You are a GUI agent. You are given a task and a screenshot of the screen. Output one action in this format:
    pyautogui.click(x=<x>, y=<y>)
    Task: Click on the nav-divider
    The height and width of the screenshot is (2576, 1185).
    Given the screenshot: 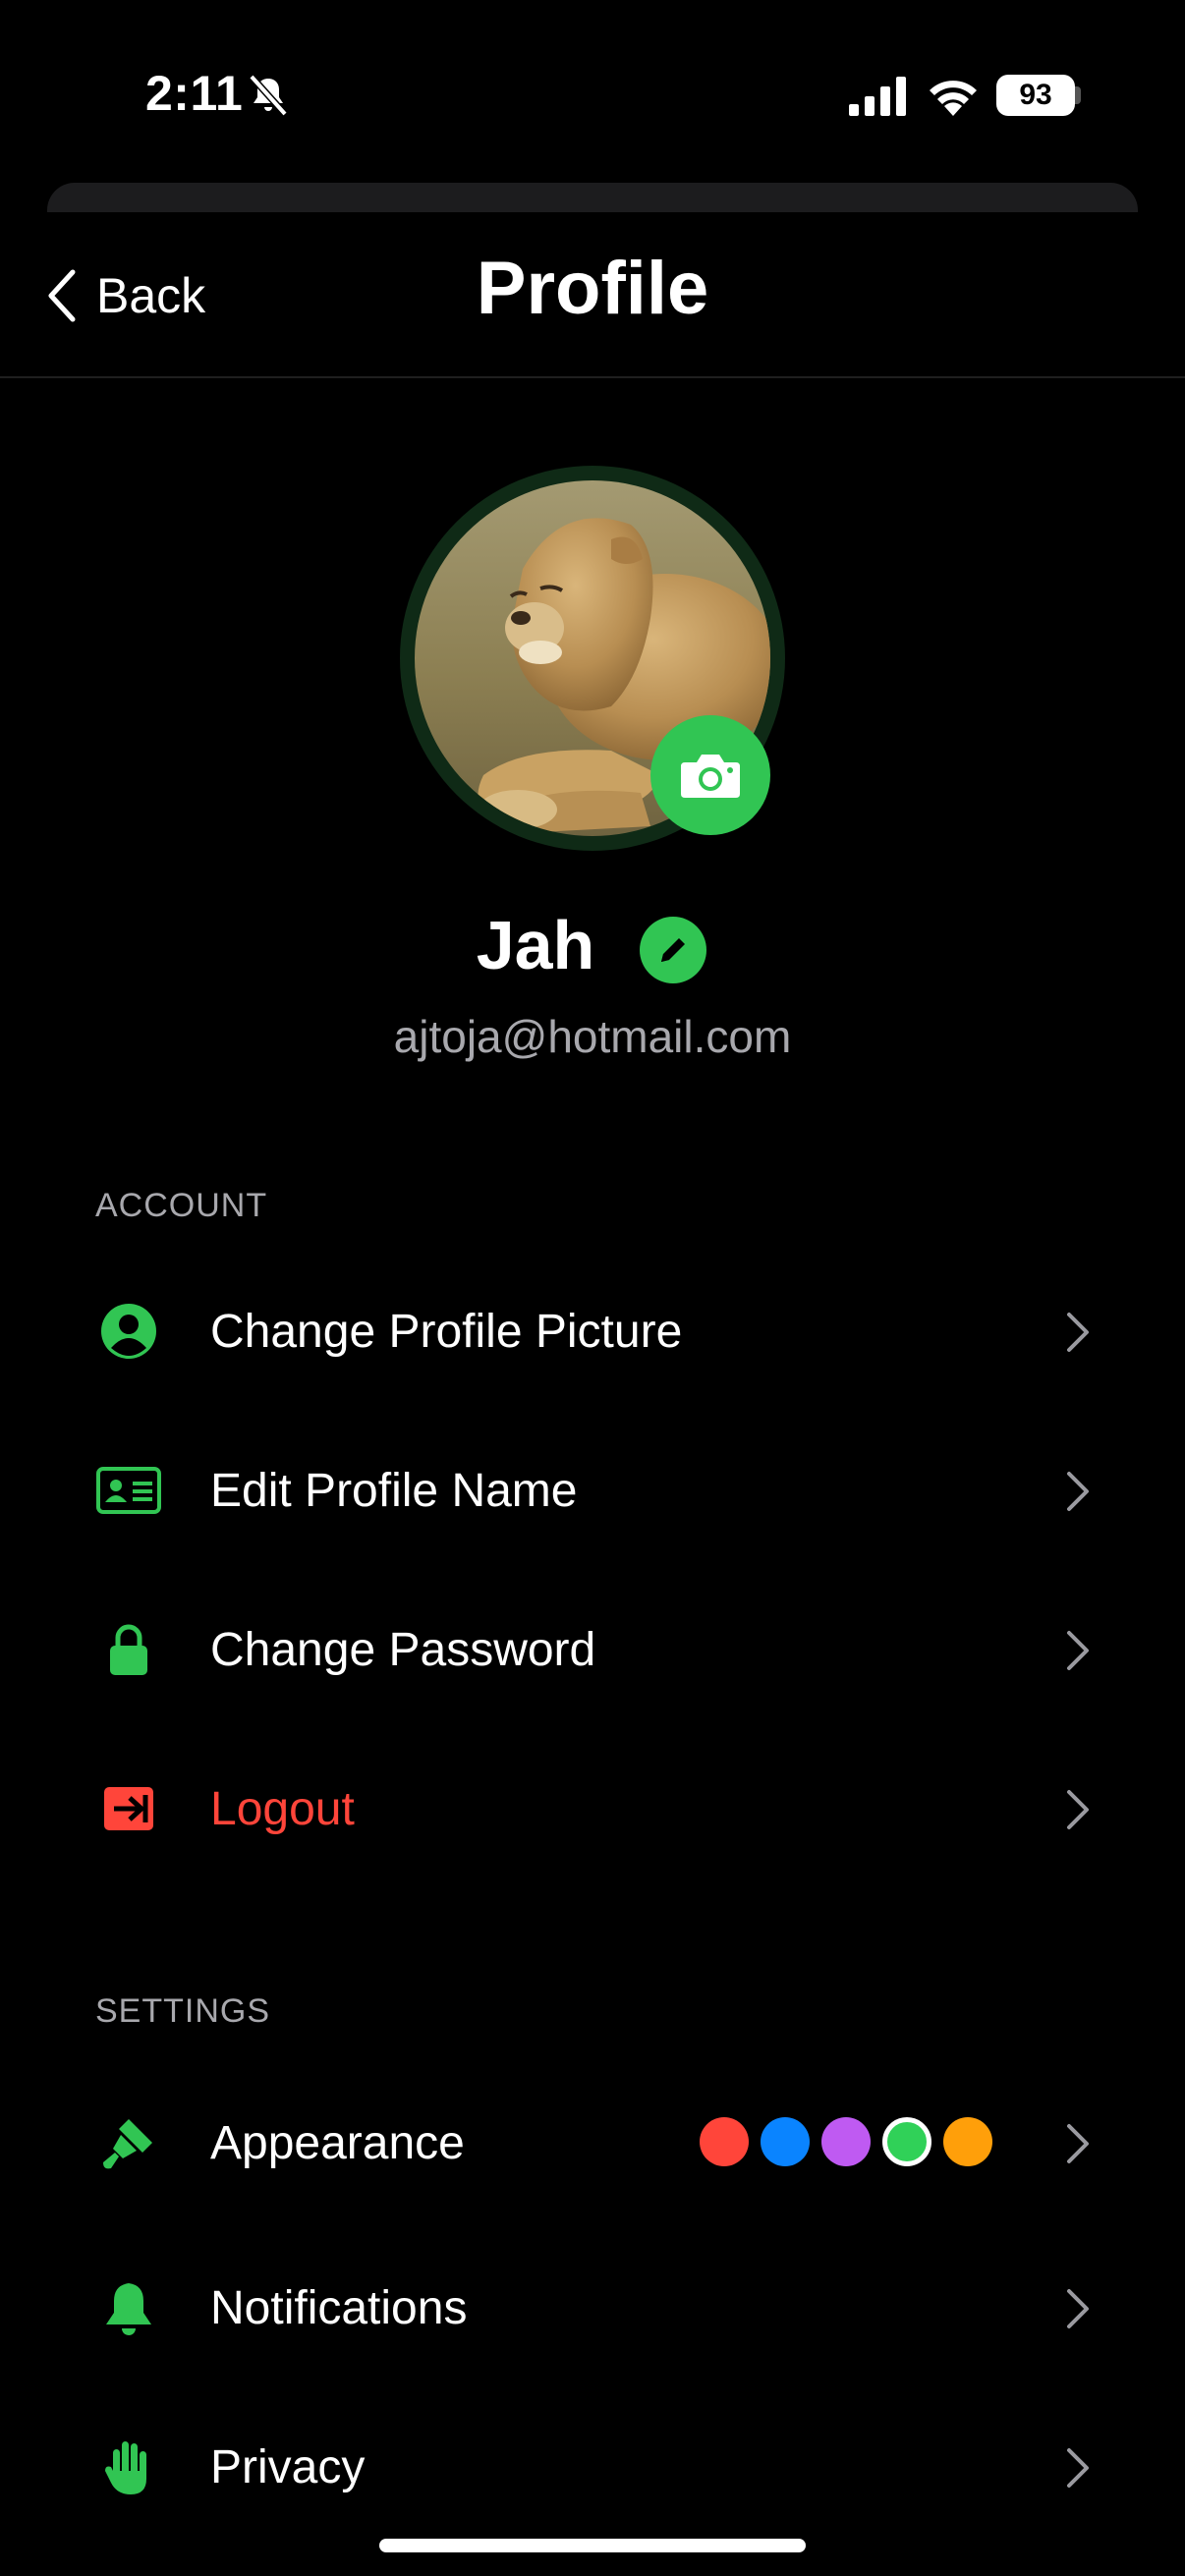 What is the action you would take?
    pyautogui.click(x=592, y=377)
    